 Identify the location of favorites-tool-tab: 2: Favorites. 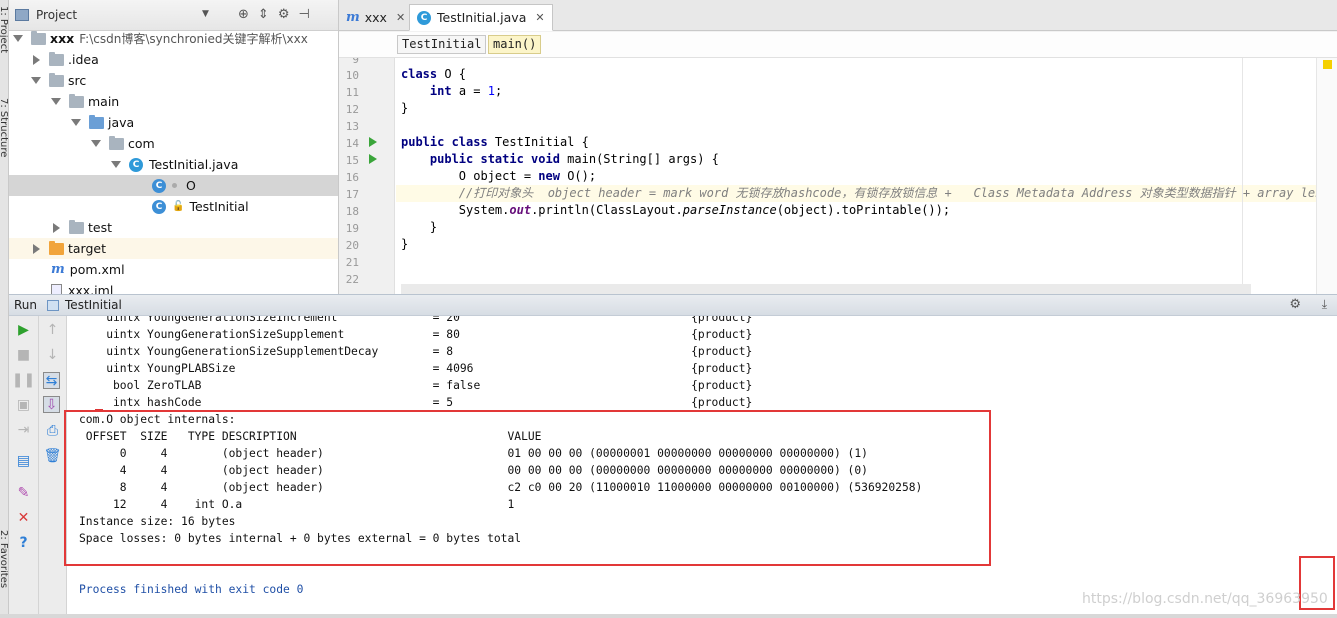
(4, 559).